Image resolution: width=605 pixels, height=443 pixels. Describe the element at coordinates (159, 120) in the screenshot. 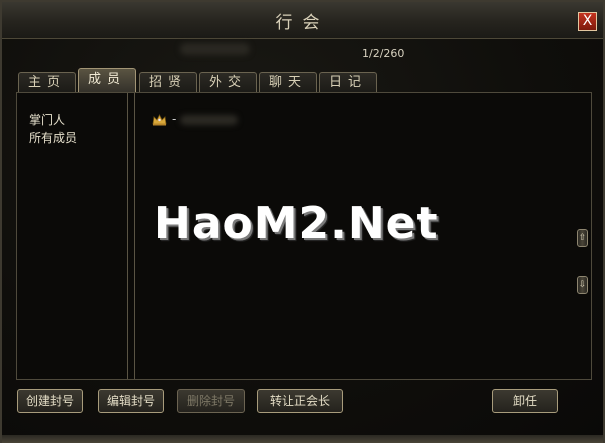

I see `crown-icon` at that location.